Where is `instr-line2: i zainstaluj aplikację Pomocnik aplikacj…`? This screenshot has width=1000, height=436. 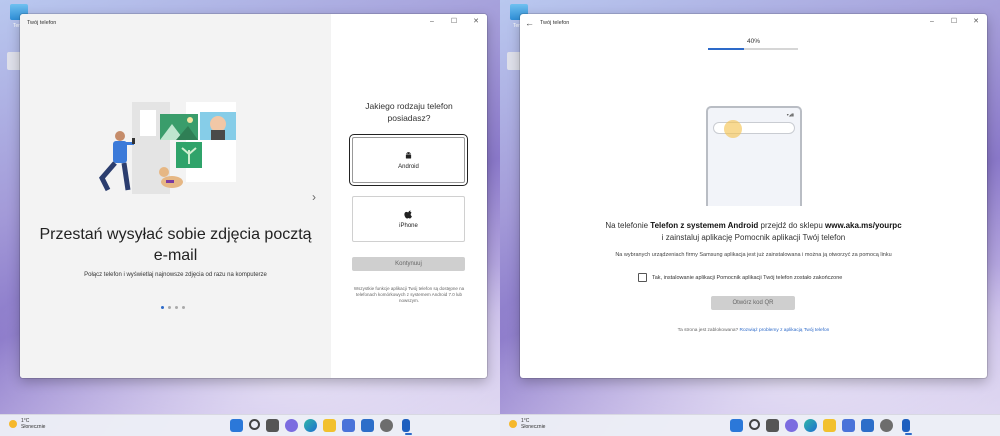
instr-line2: i zainstaluj aplikację Pomocnik aplikacj… is located at coordinates (753, 237).